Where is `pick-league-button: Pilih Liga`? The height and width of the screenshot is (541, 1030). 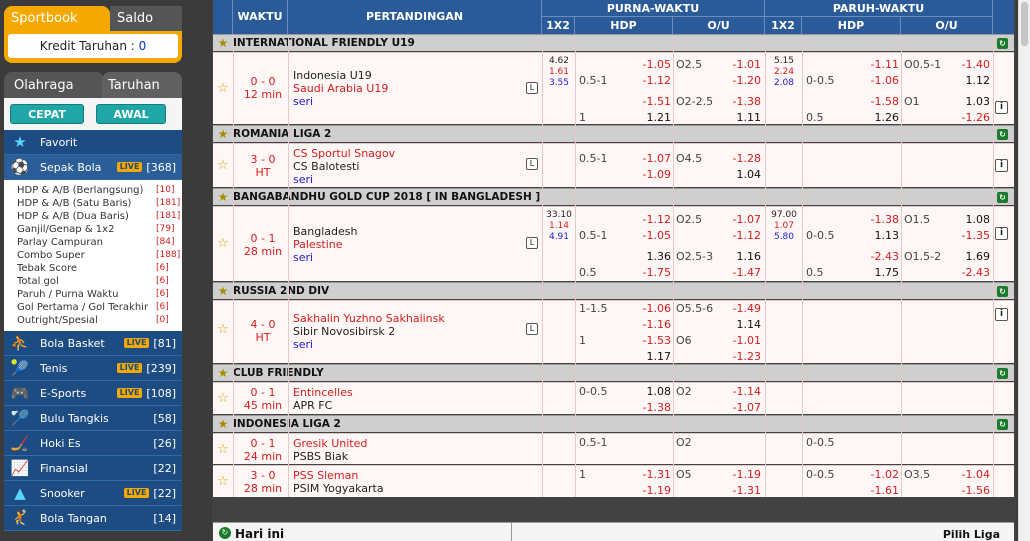
pick-league-button: Pilih Liga is located at coordinates (971, 534).